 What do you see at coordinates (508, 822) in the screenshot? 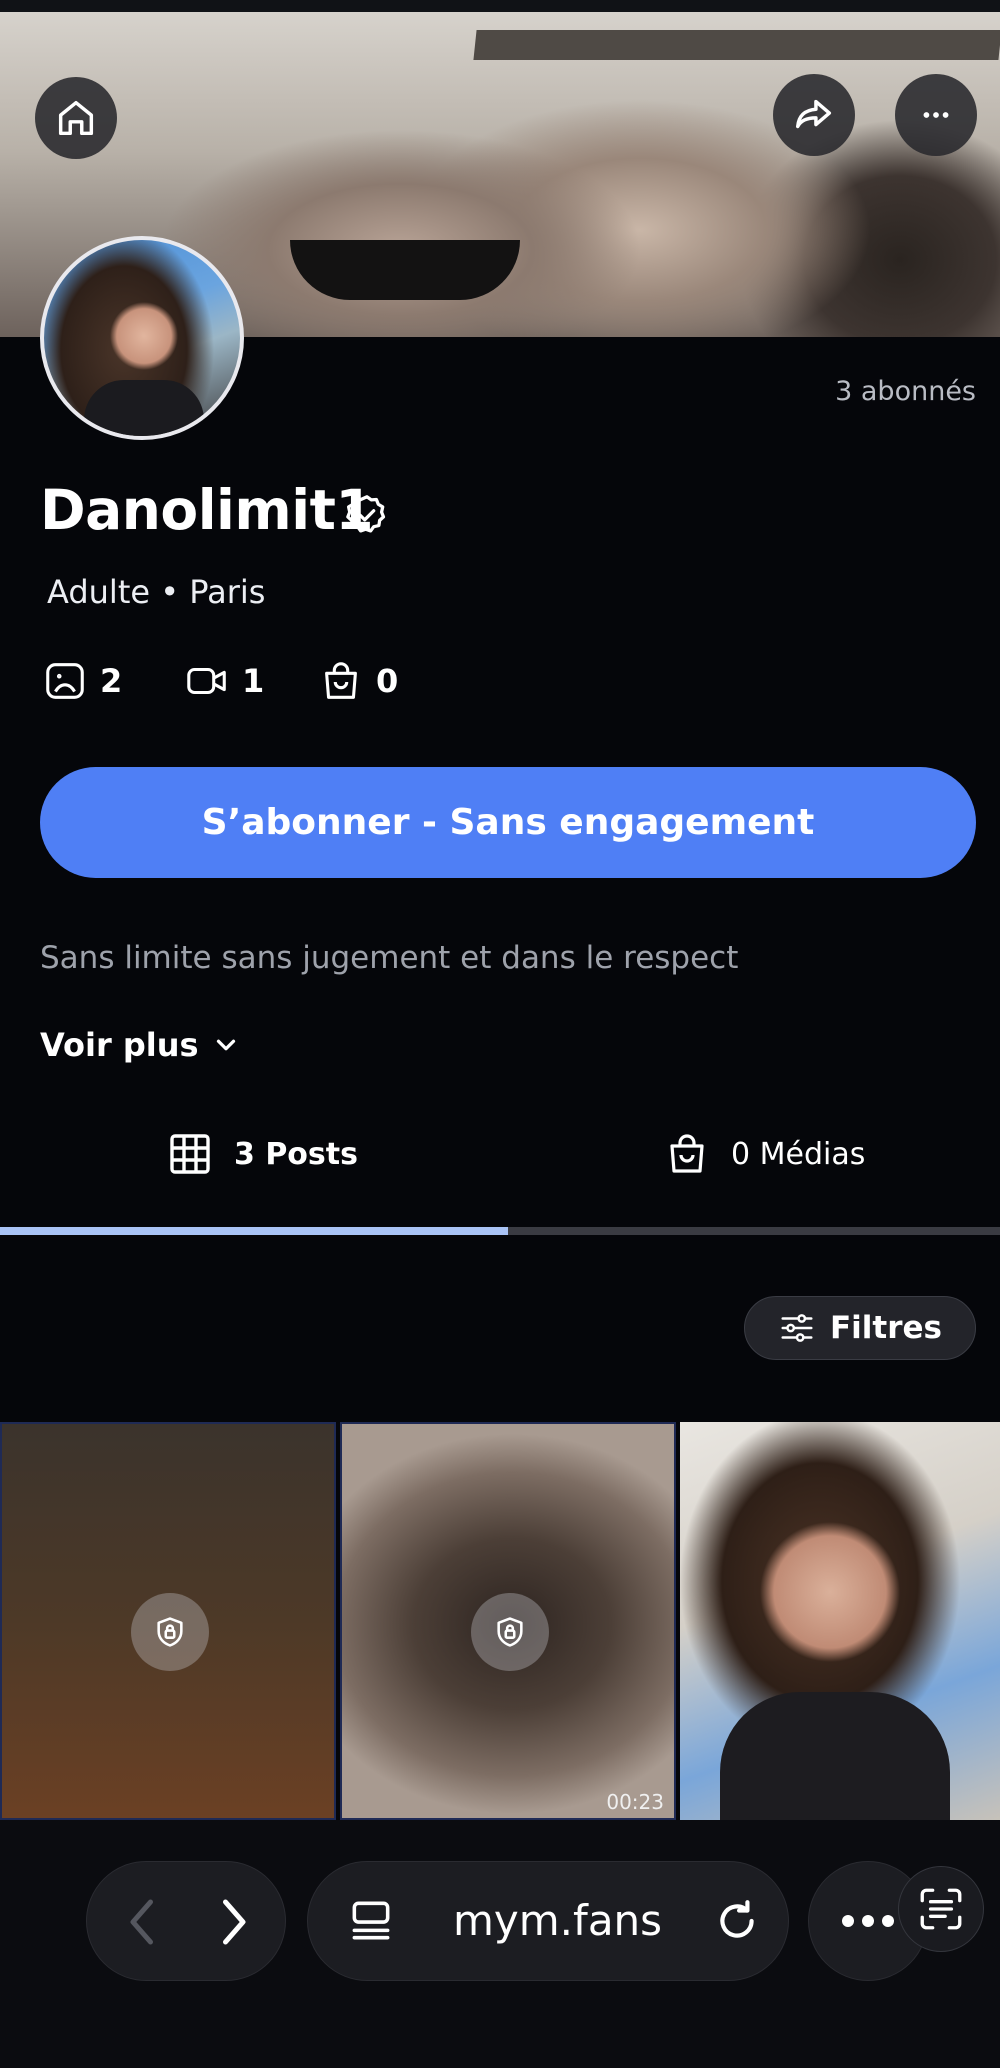
I see `subscribe-button: S’abonner - Sans engagement` at bounding box center [508, 822].